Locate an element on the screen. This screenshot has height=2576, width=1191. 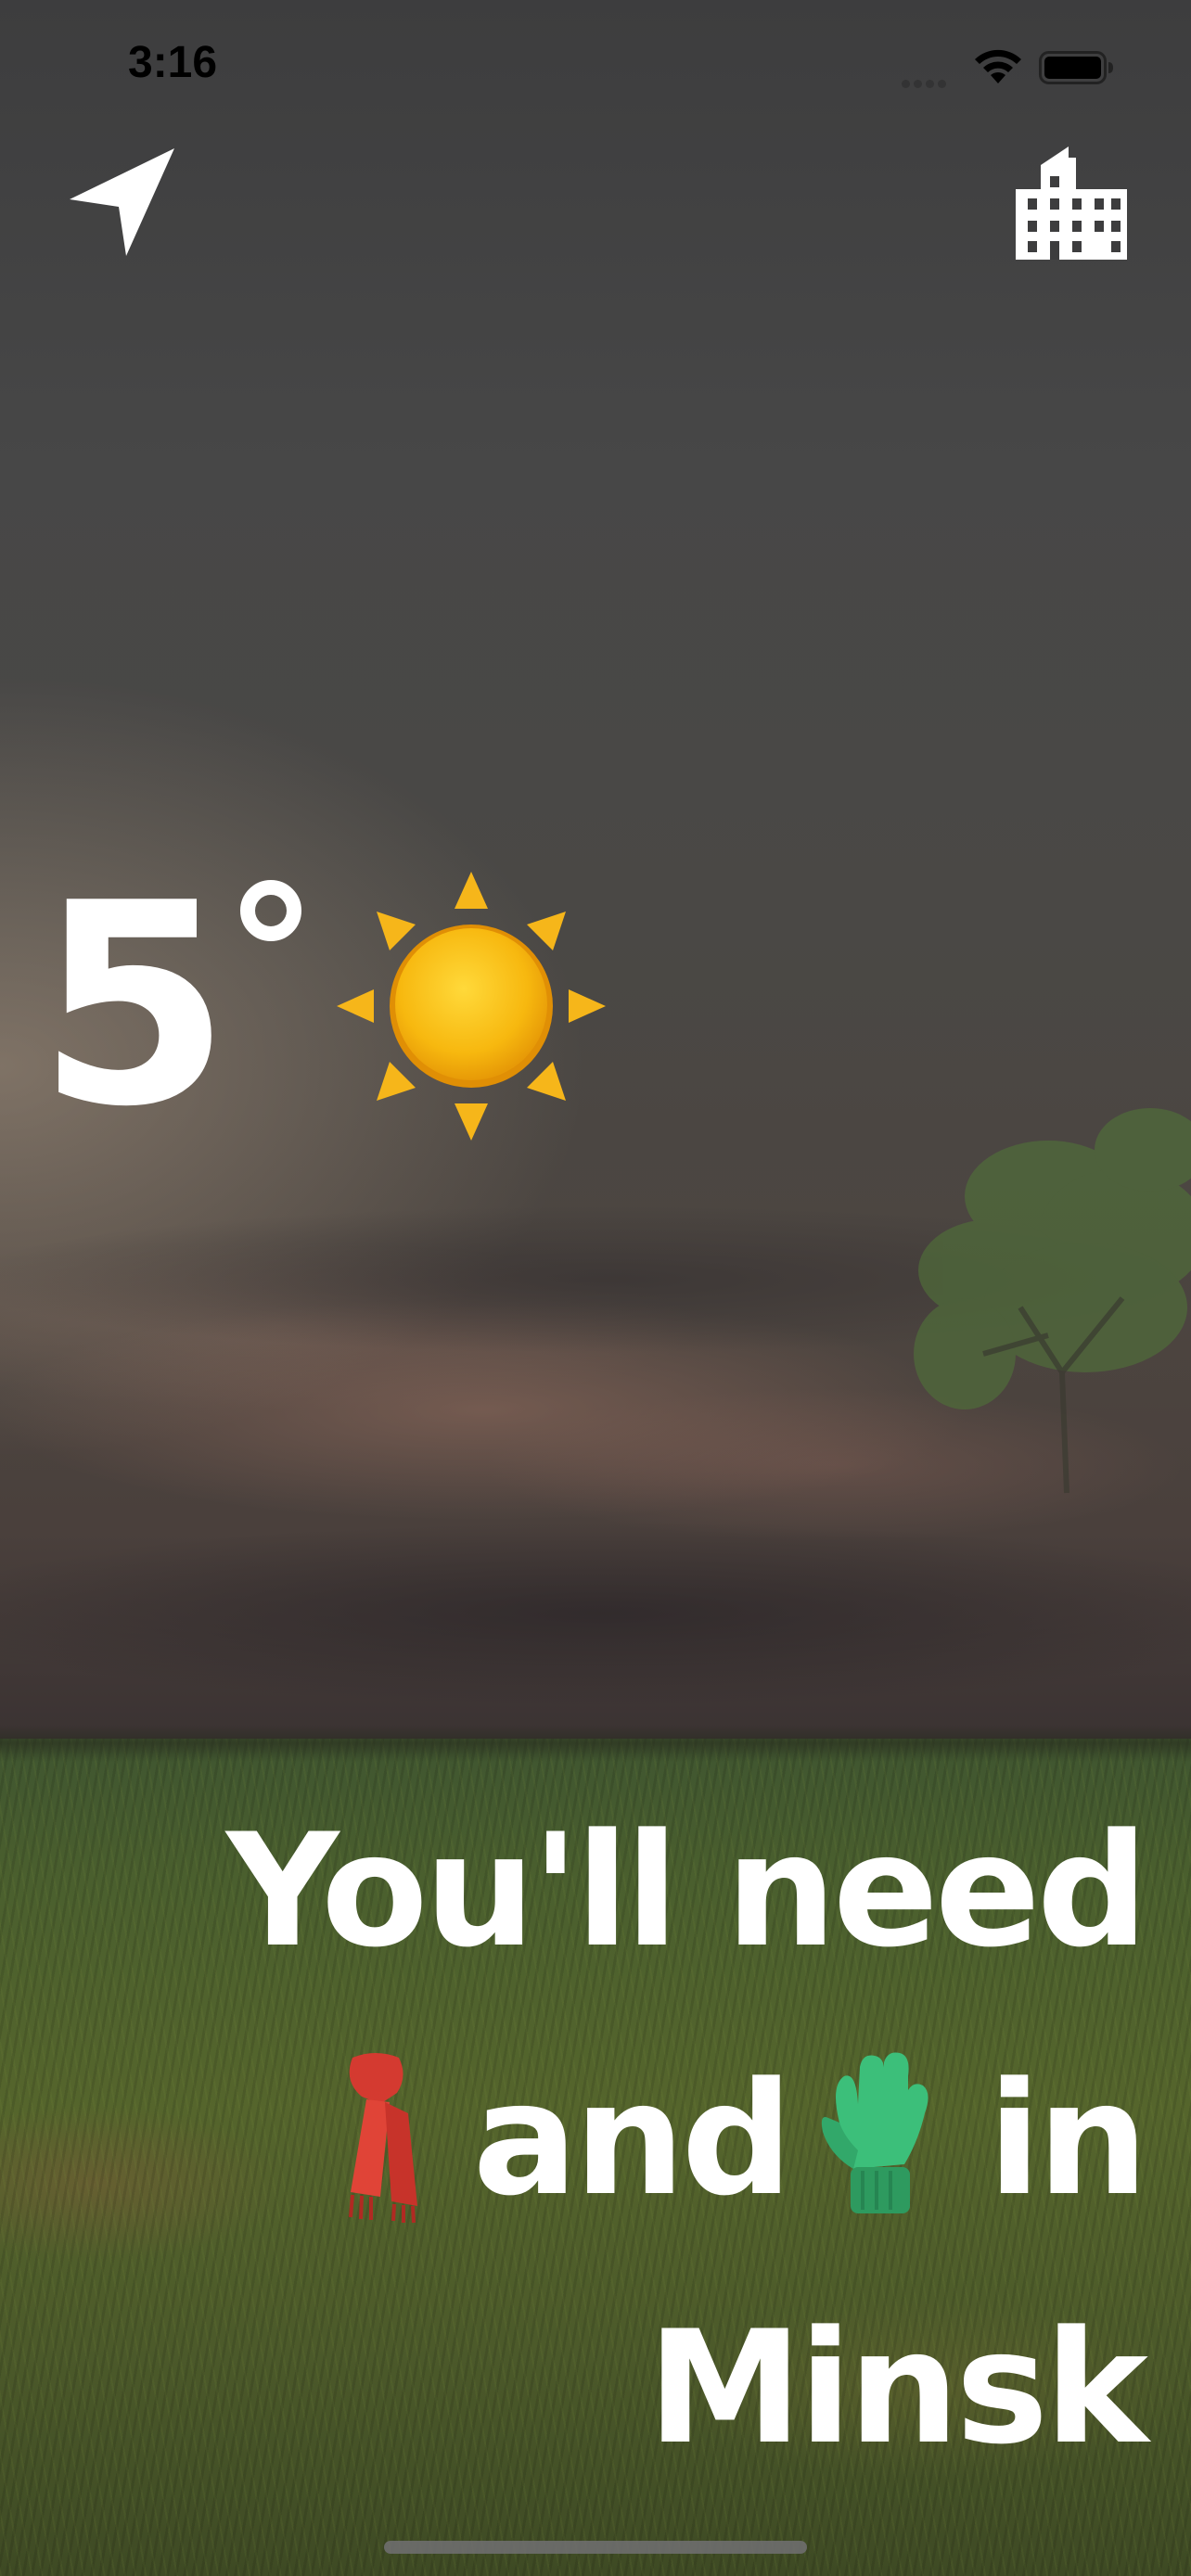
city-name: Minsk is located at coordinates (897, 2388).